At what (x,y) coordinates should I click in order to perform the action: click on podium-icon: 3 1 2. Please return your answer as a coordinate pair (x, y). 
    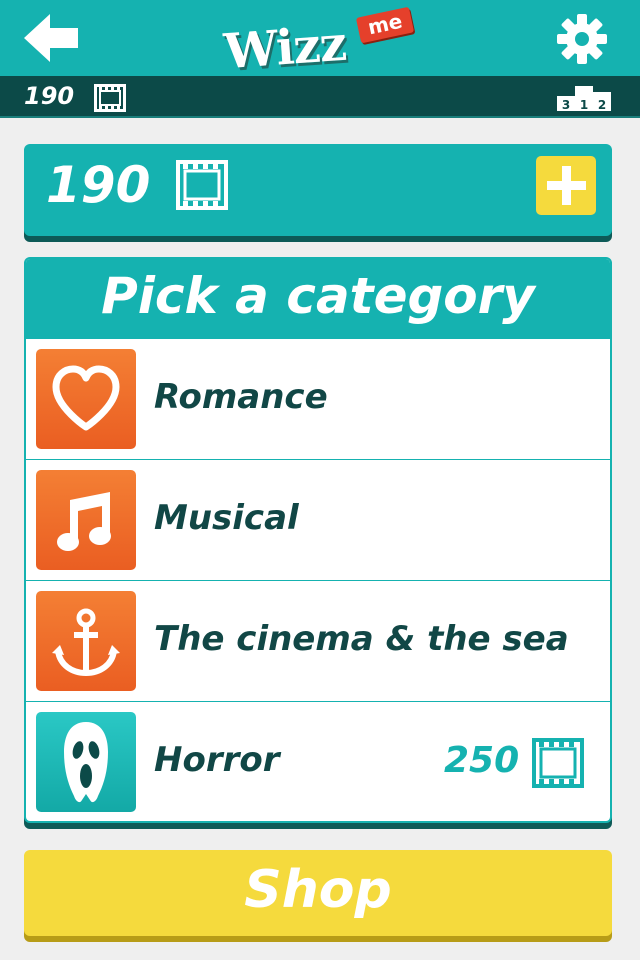
    Looking at the image, I should click on (584, 98).